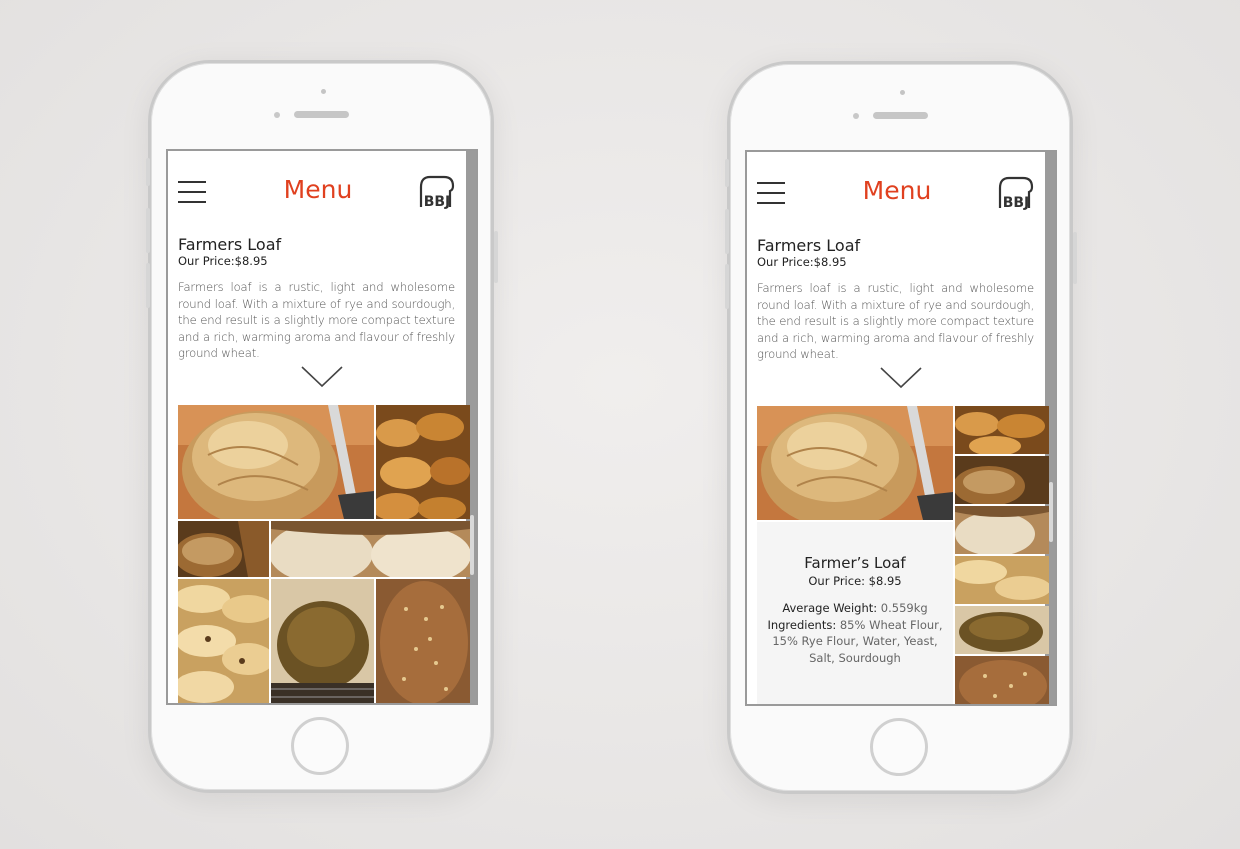 The width and height of the screenshot is (1240, 849). Describe the element at coordinates (423, 641) in the screenshot. I see `photo-grain-loaf` at that location.